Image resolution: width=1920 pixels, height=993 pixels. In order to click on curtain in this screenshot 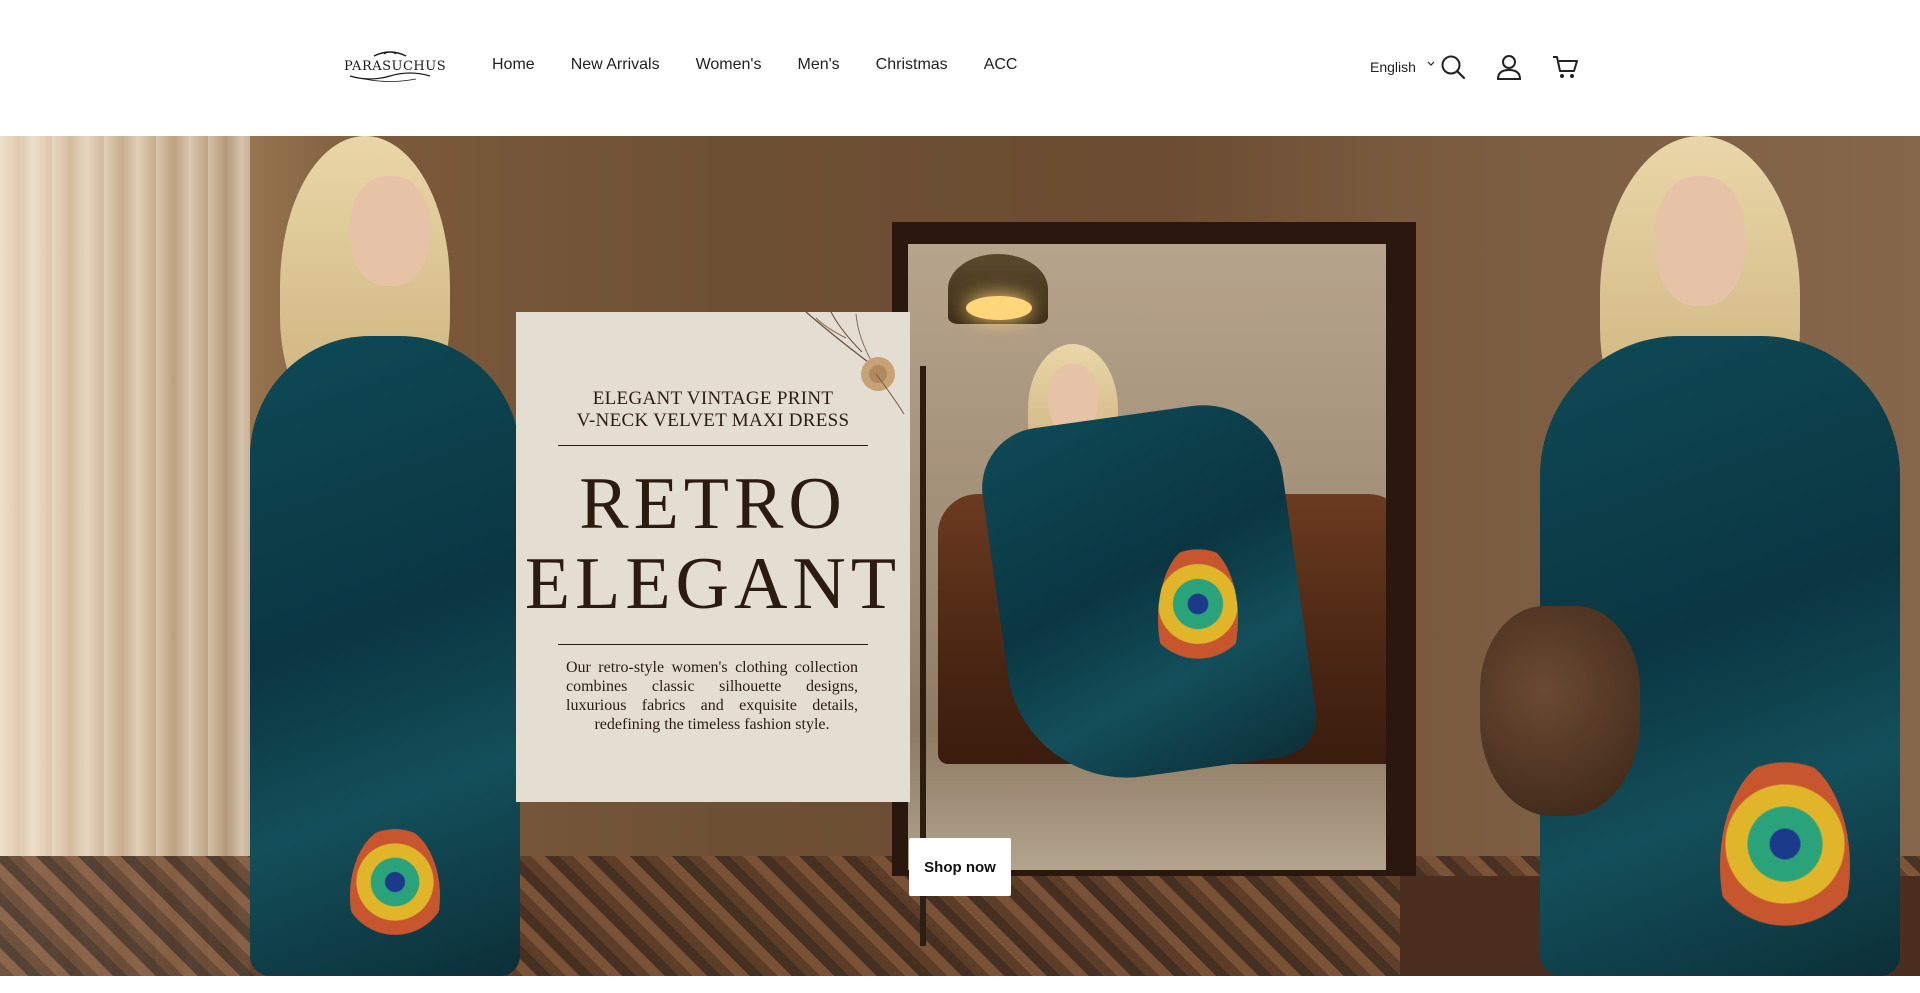, I will do `click(125, 556)`.